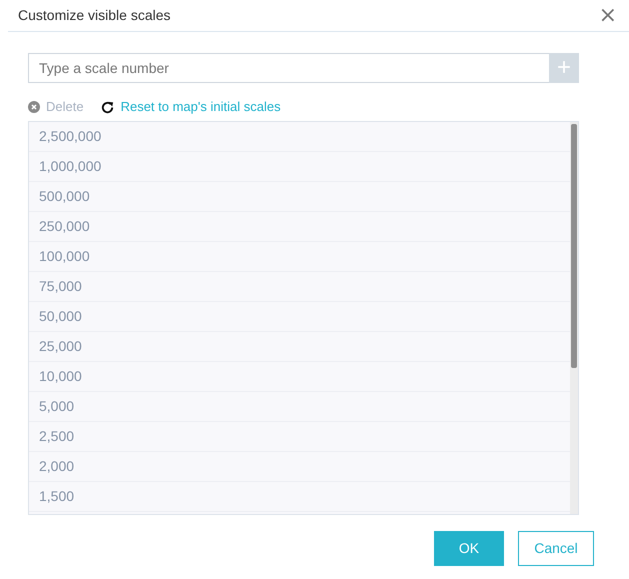  Describe the element at coordinates (299, 257) in the screenshot. I see `scale-row: 100,000` at that location.